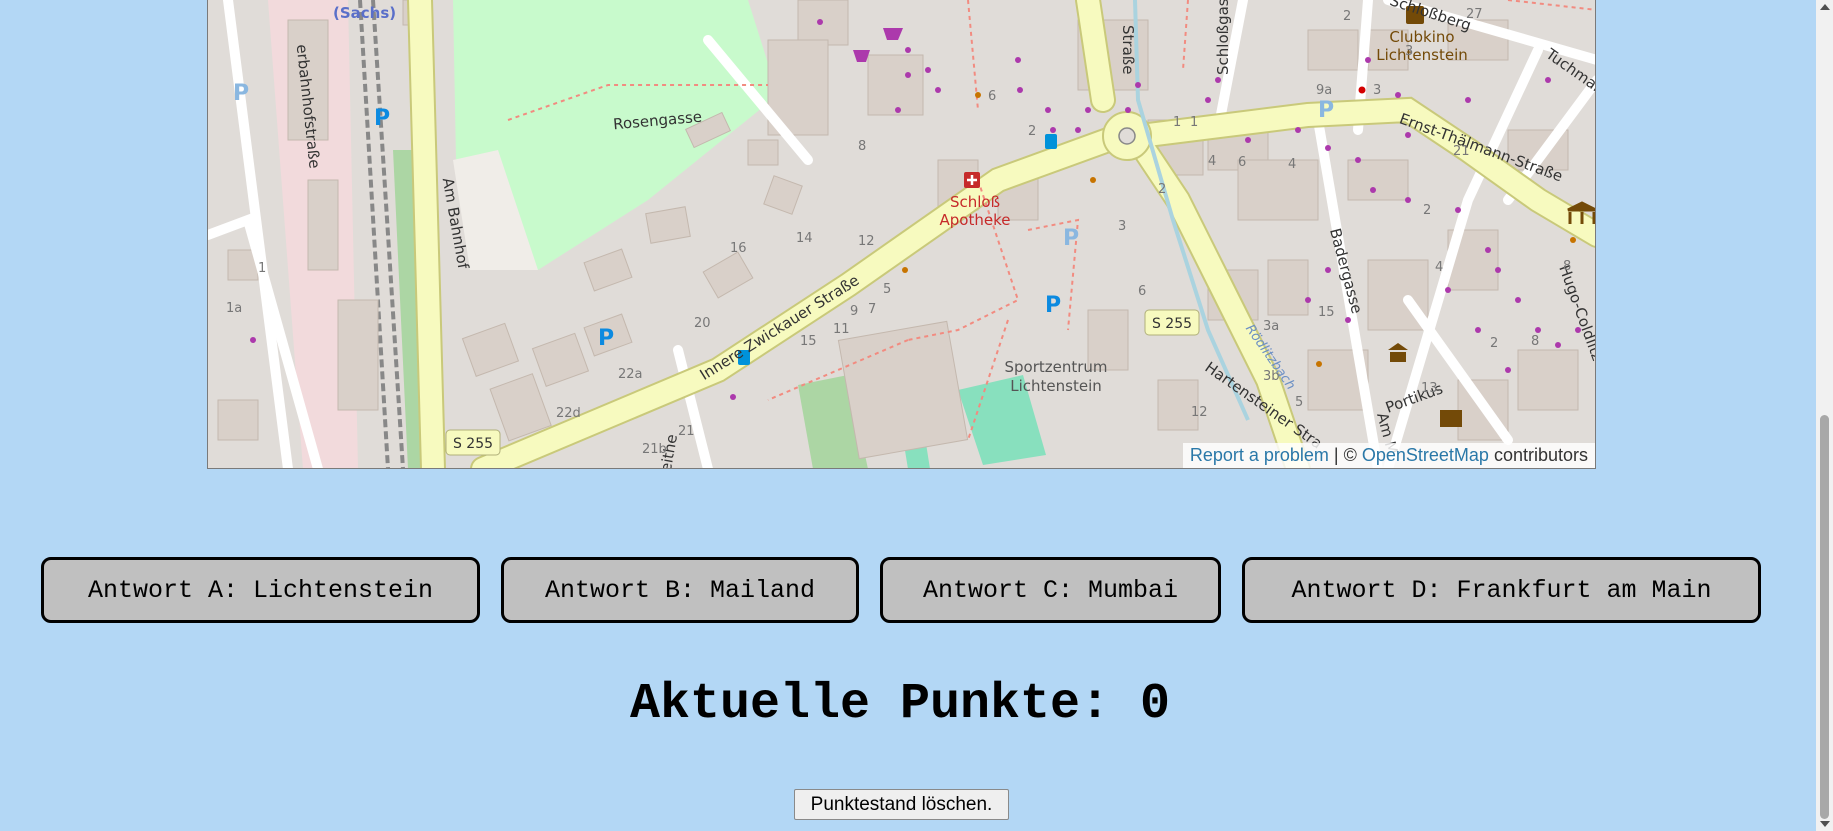 The height and width of the screenshot is (831, 1833). I want to click on svg-text: 13, so click(1429, 388).